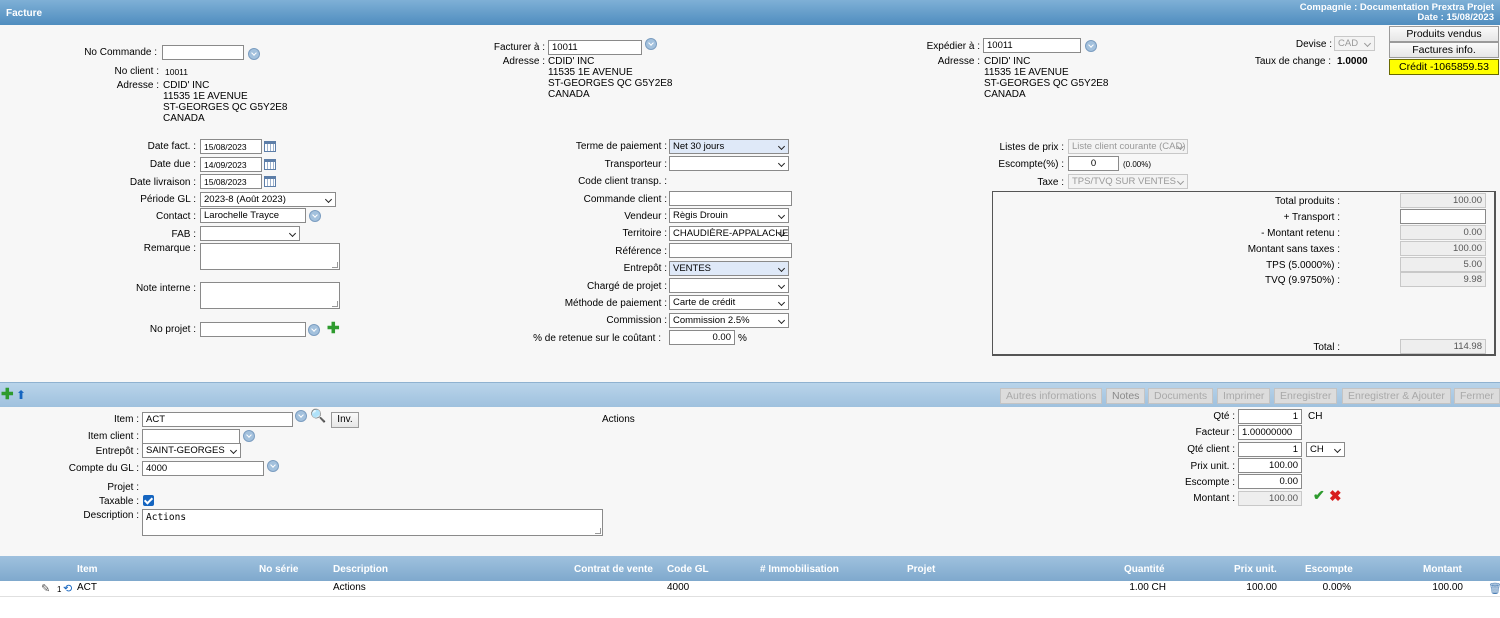  What do you see at coordinates (231, 181) in the screenshot?
I see `date-livraison-input: 15/08/2023` at bounding box center [231, 181].